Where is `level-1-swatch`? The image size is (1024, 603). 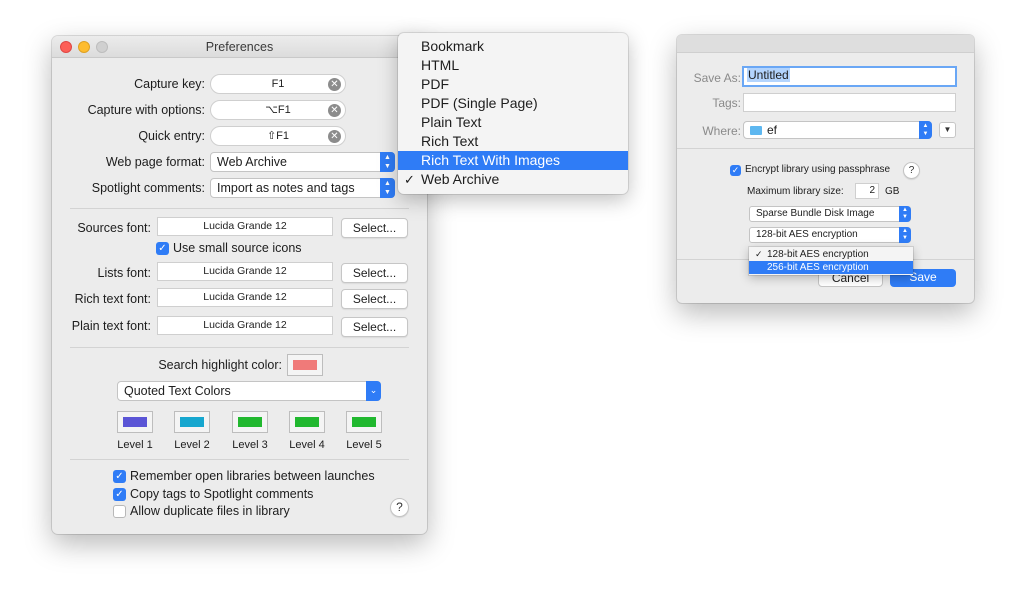 level-1-swatch is located at coordinates (135, 422).